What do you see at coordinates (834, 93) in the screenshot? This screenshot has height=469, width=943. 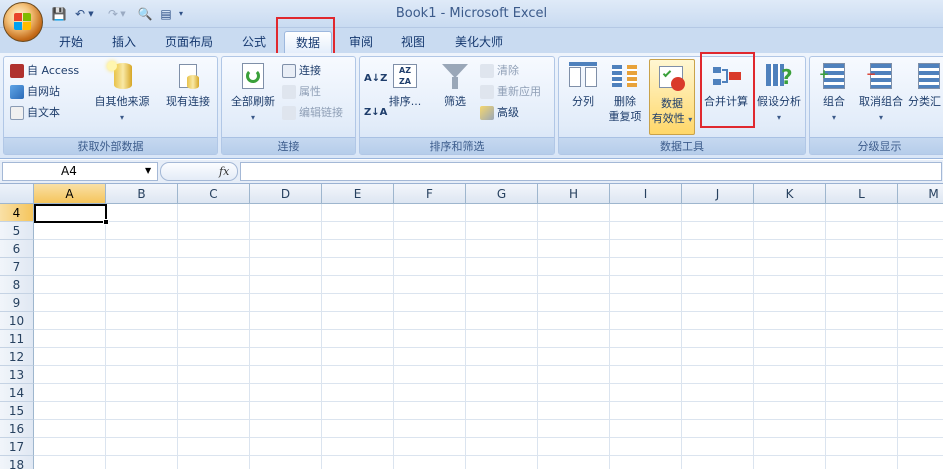 I see `group-button: + 组合 ▾` at bounding box center [834, 93].